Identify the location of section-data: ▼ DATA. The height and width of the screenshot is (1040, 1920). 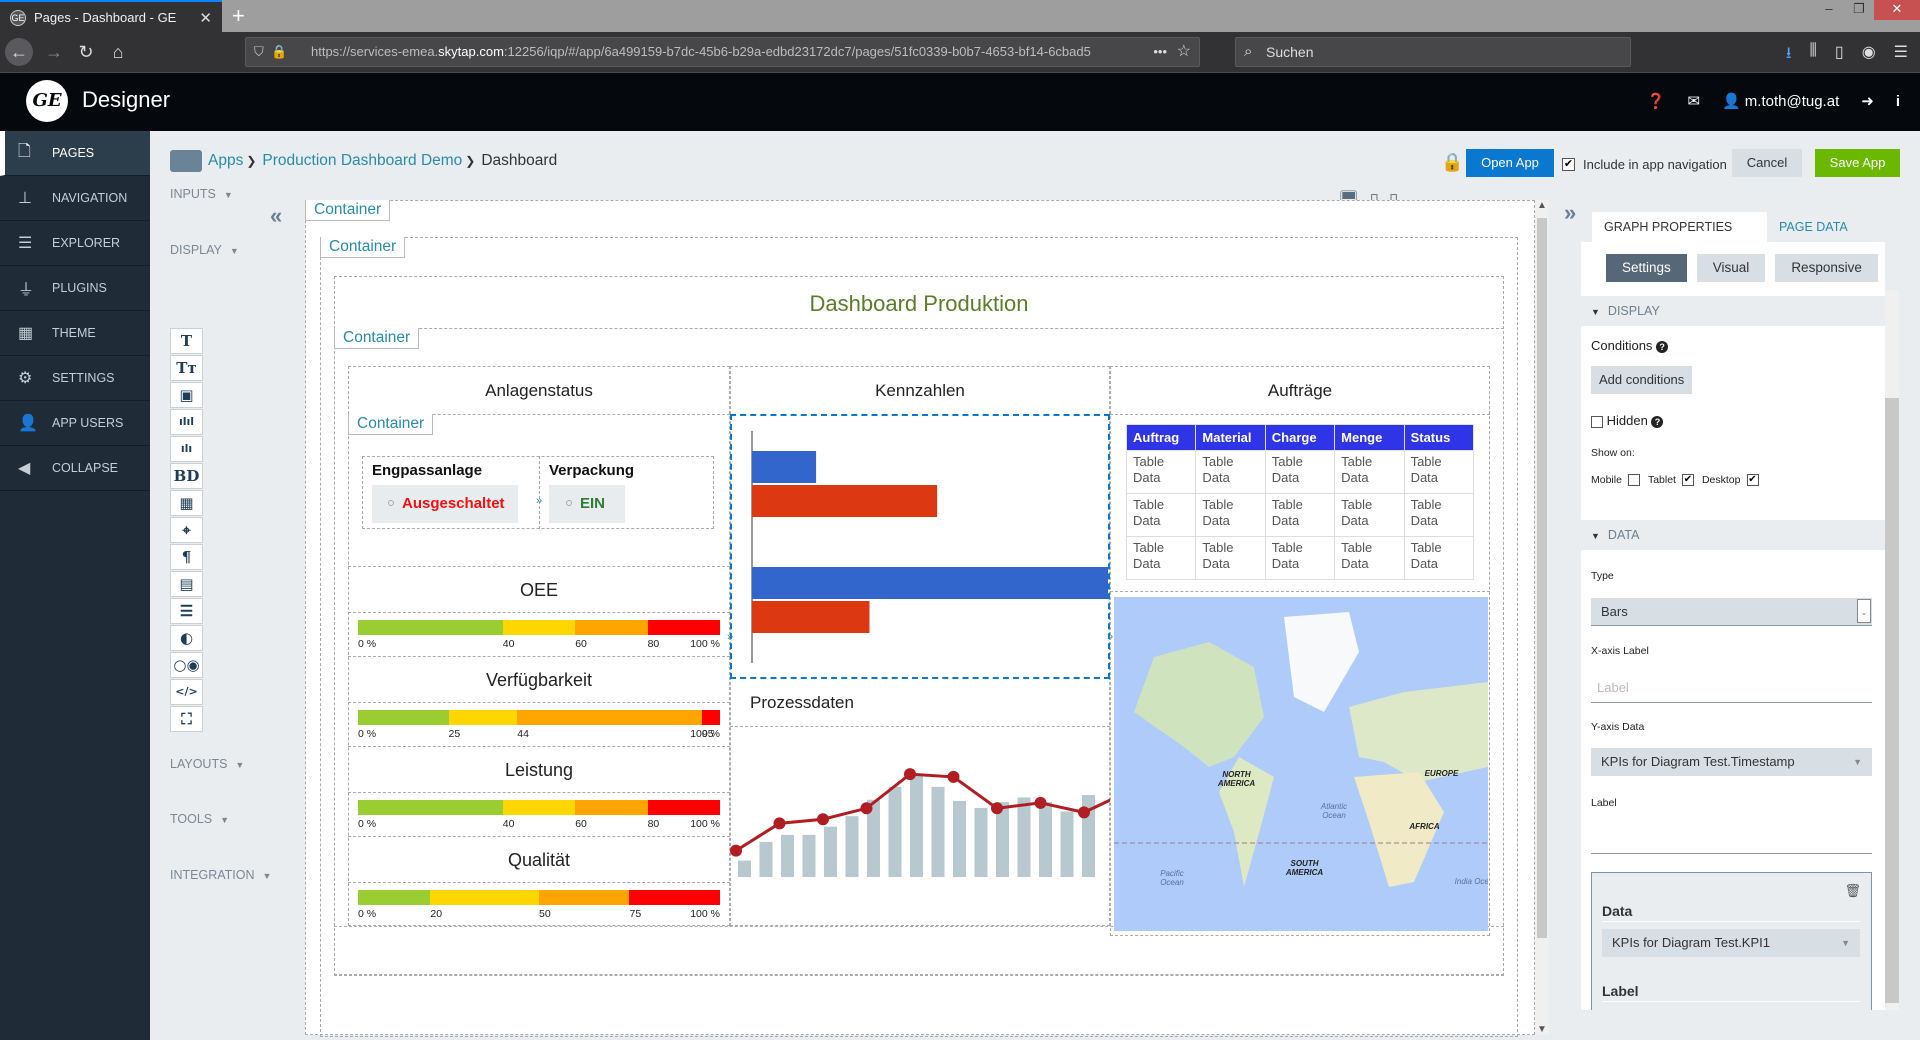
(1733, 535).